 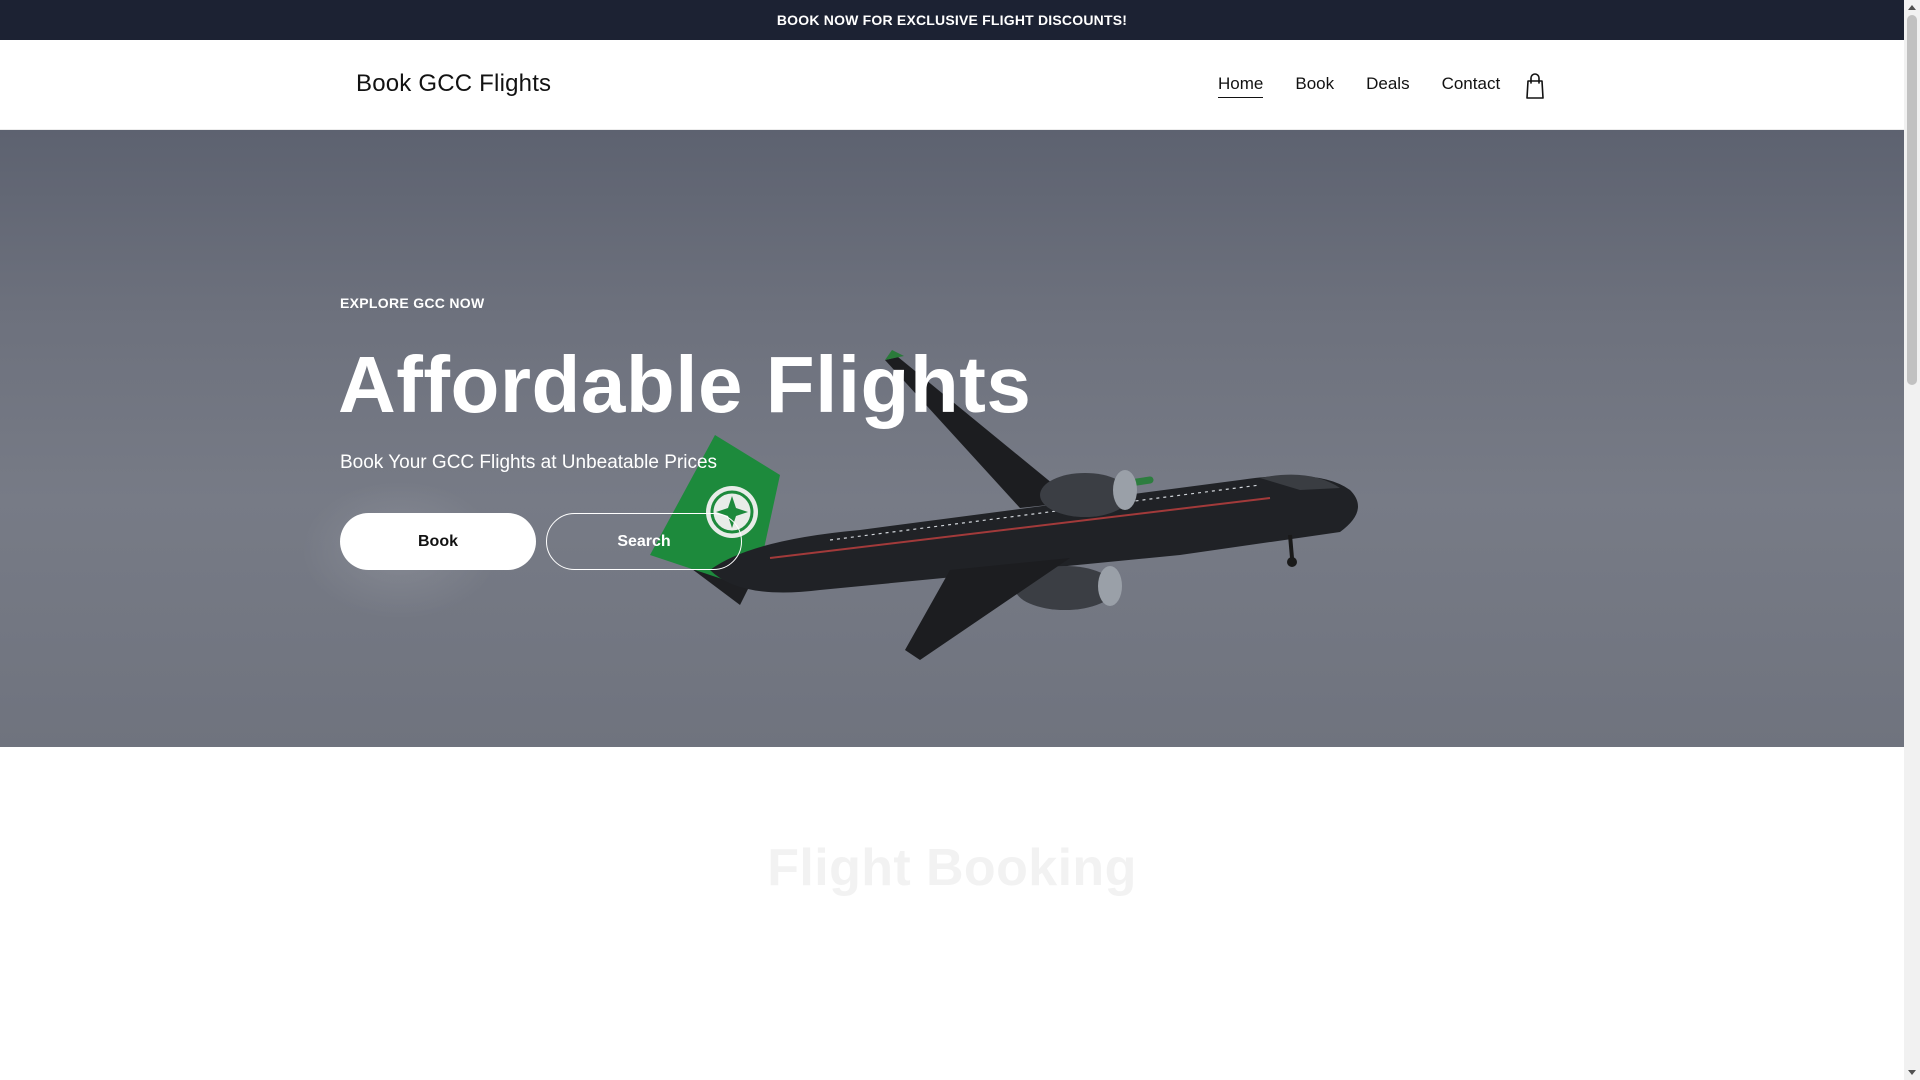 What do you see at coordinates (1314, 86) in the screenshot?
I see `nav-book: Book` at bounding box center [1314, 86].